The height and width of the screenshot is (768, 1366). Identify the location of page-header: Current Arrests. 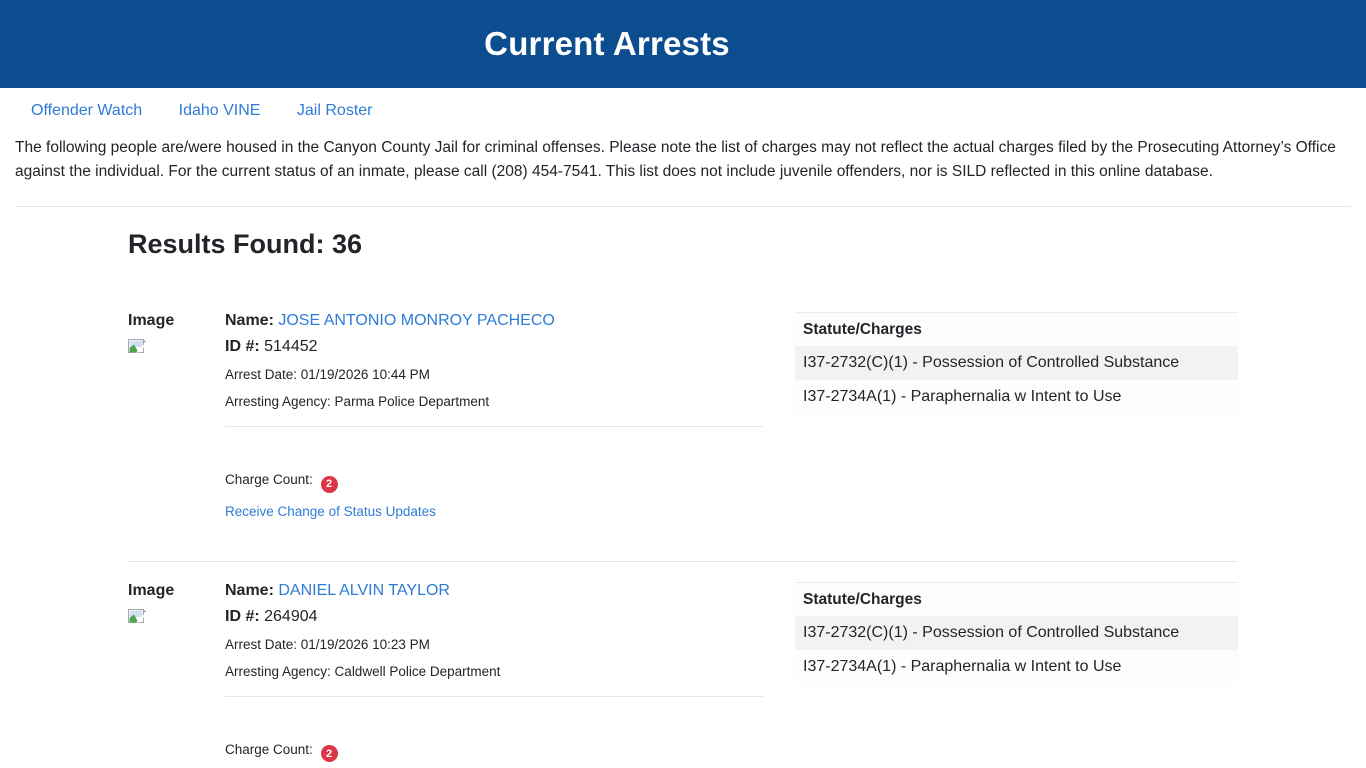
(683, 44).